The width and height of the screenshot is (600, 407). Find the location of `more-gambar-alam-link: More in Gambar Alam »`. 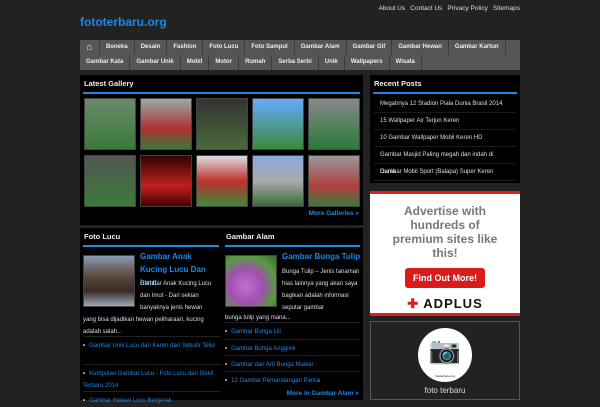

more-gambar-alam-link: More in Gambar Alam » is located at coordinates (323, 393).